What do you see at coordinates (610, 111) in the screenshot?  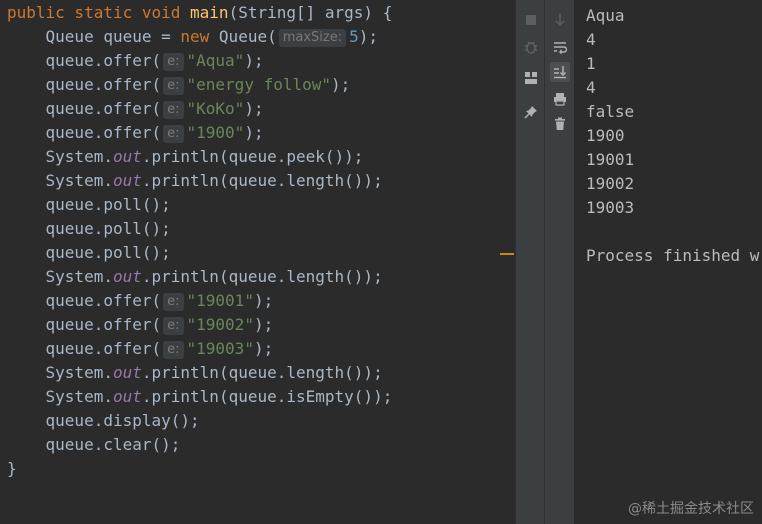 I see `console-line: false` at bounding box center [610, 111].